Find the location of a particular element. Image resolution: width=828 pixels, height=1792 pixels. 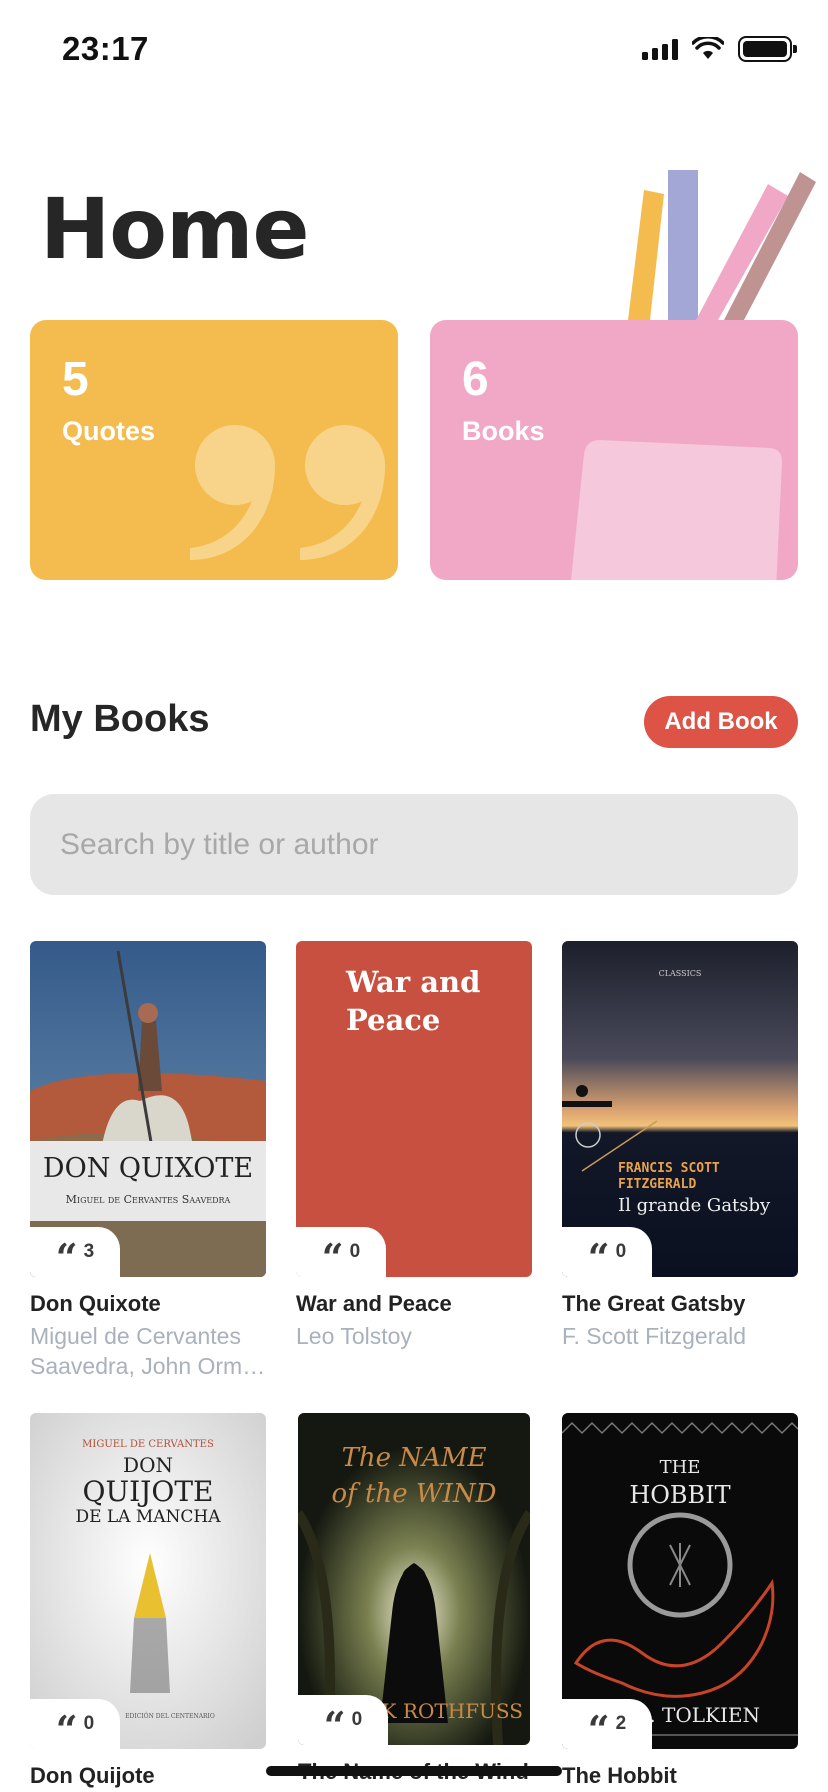

cover-title-line-1: DON is located at coordinates (148, 1465).